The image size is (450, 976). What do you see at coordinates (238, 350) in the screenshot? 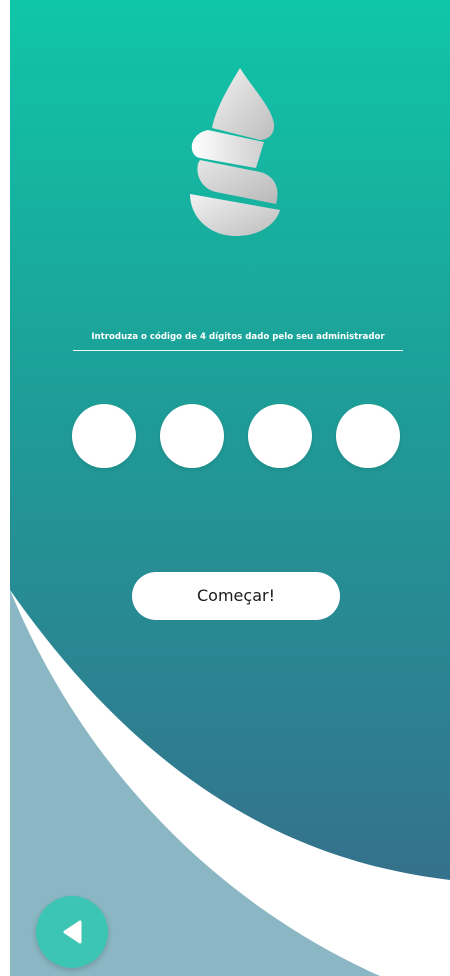
I see `pin-prompt-underline` at bounding box center [238, 350].